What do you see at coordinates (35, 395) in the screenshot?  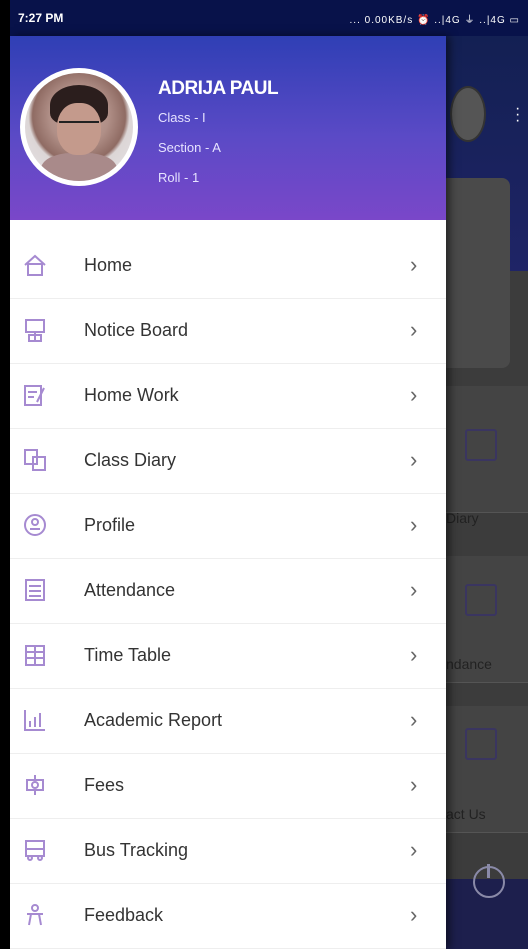 I see `homework-icon` at bounding box center [35, 395].